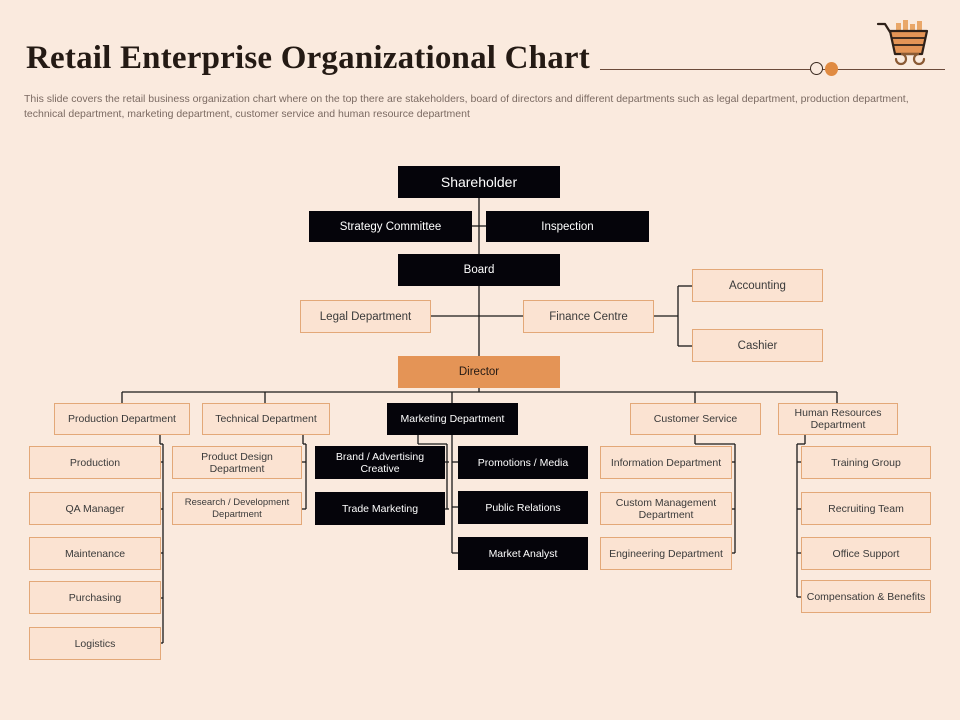  I want to click on node-technical-department: Technical Department, so click(266, 419).